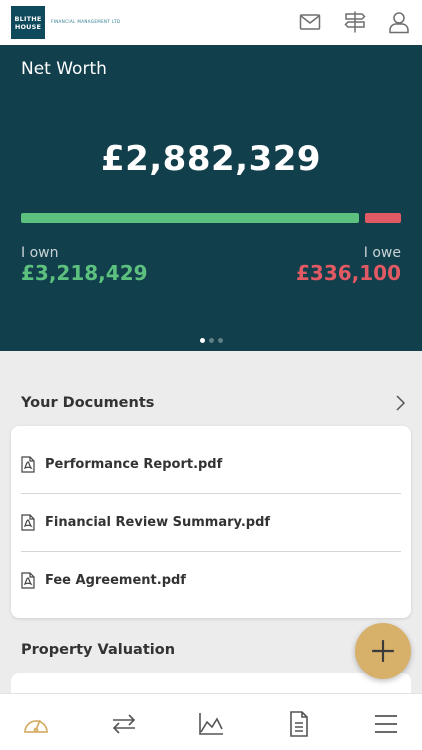 This screenshot has width=422, height=750. I want to click on app-header: BLITHE HOUSE FINANCIAL MANAGEMENT LTD, so click(211, 22).